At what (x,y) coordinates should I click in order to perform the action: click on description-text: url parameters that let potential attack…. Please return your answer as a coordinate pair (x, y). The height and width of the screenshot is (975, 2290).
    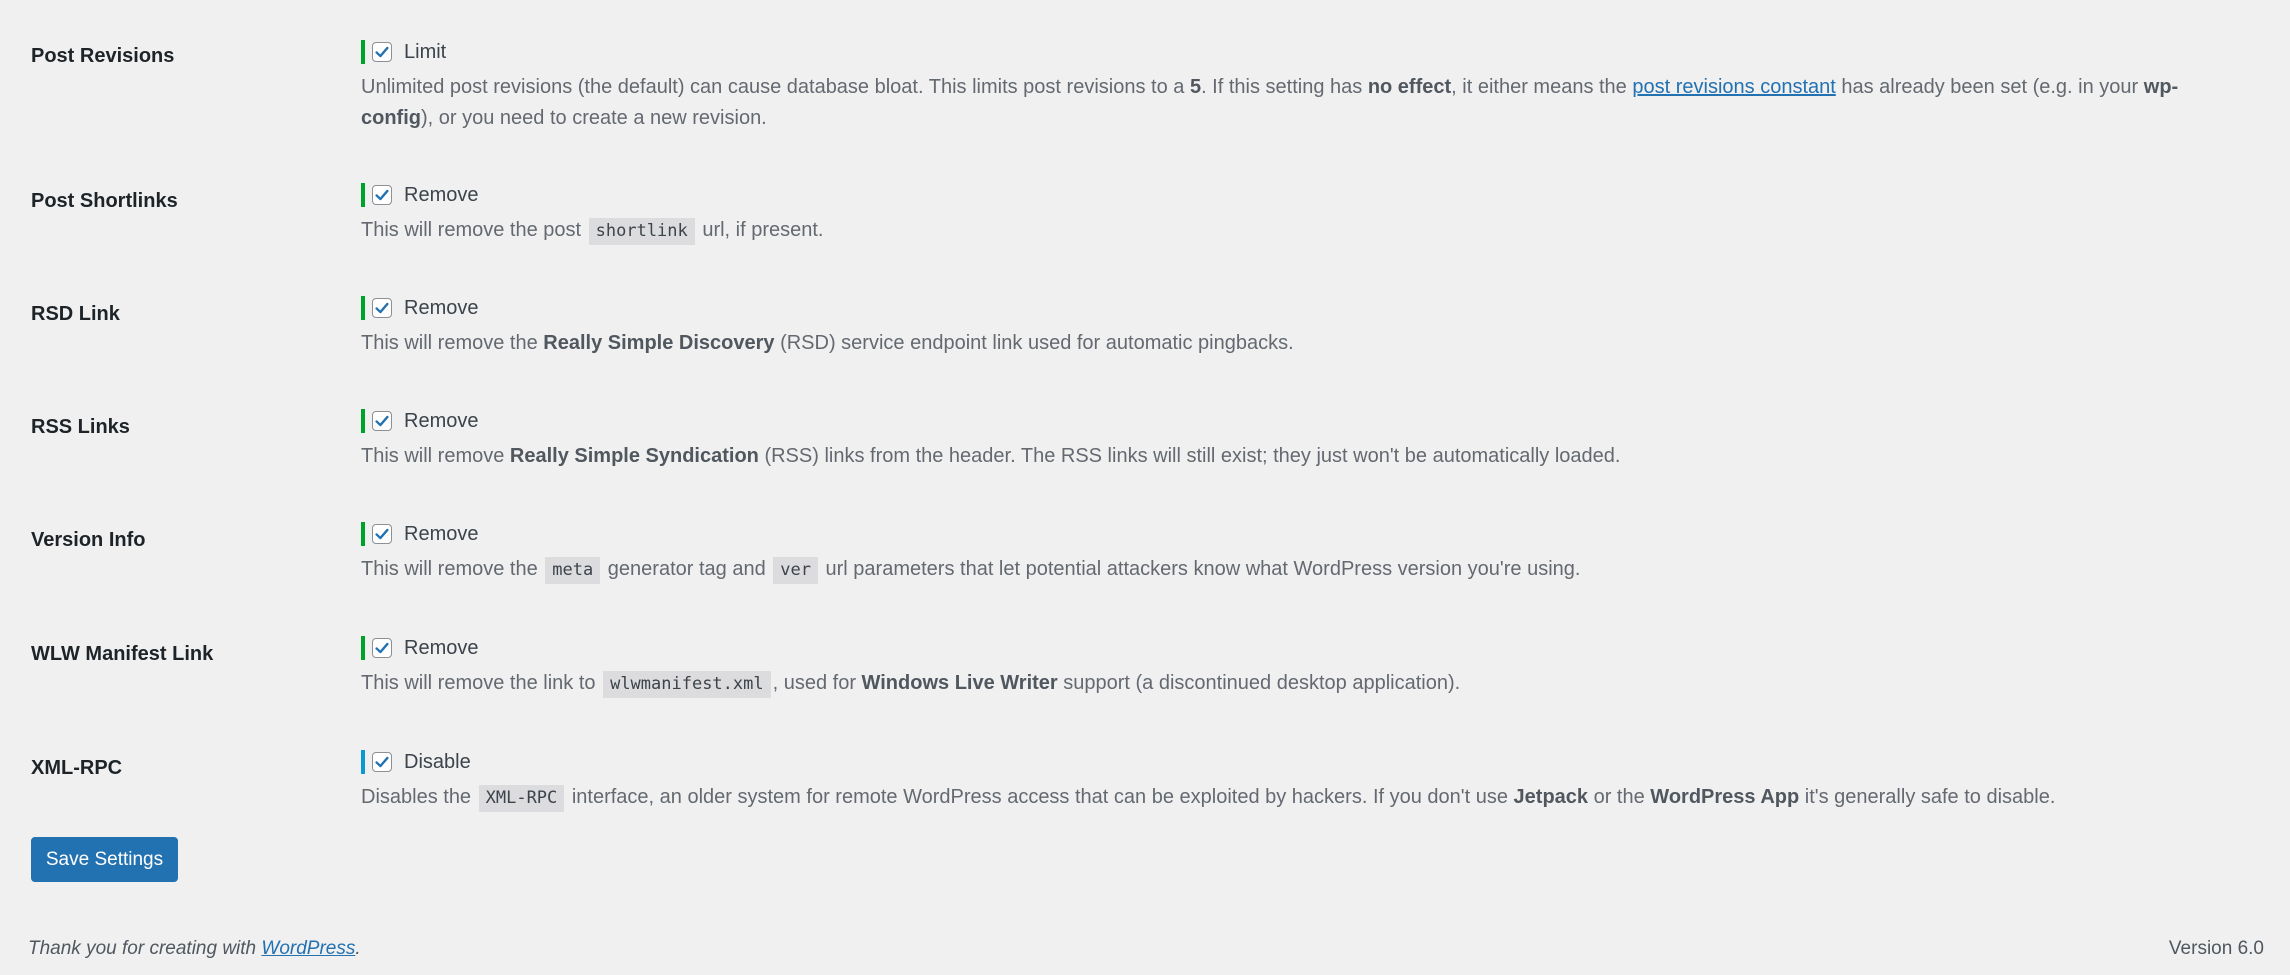
    Looking at the image, I should click on (1200, 569).